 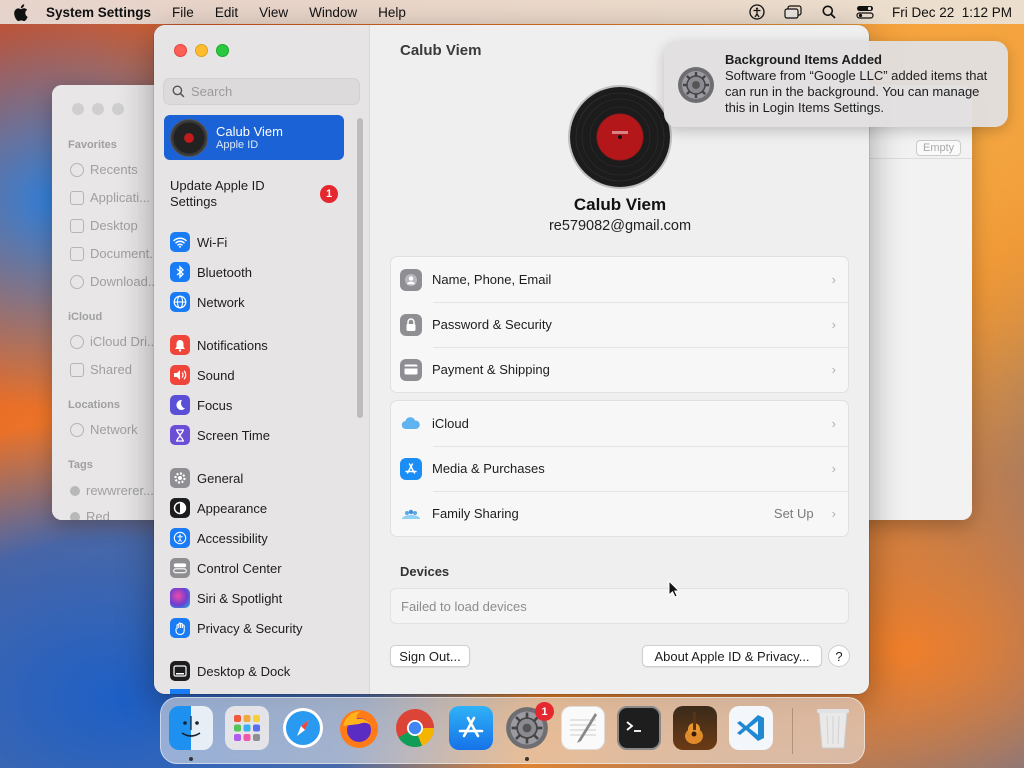 I want to click on dock-launchpad-icon, so click(x=247, y=728).